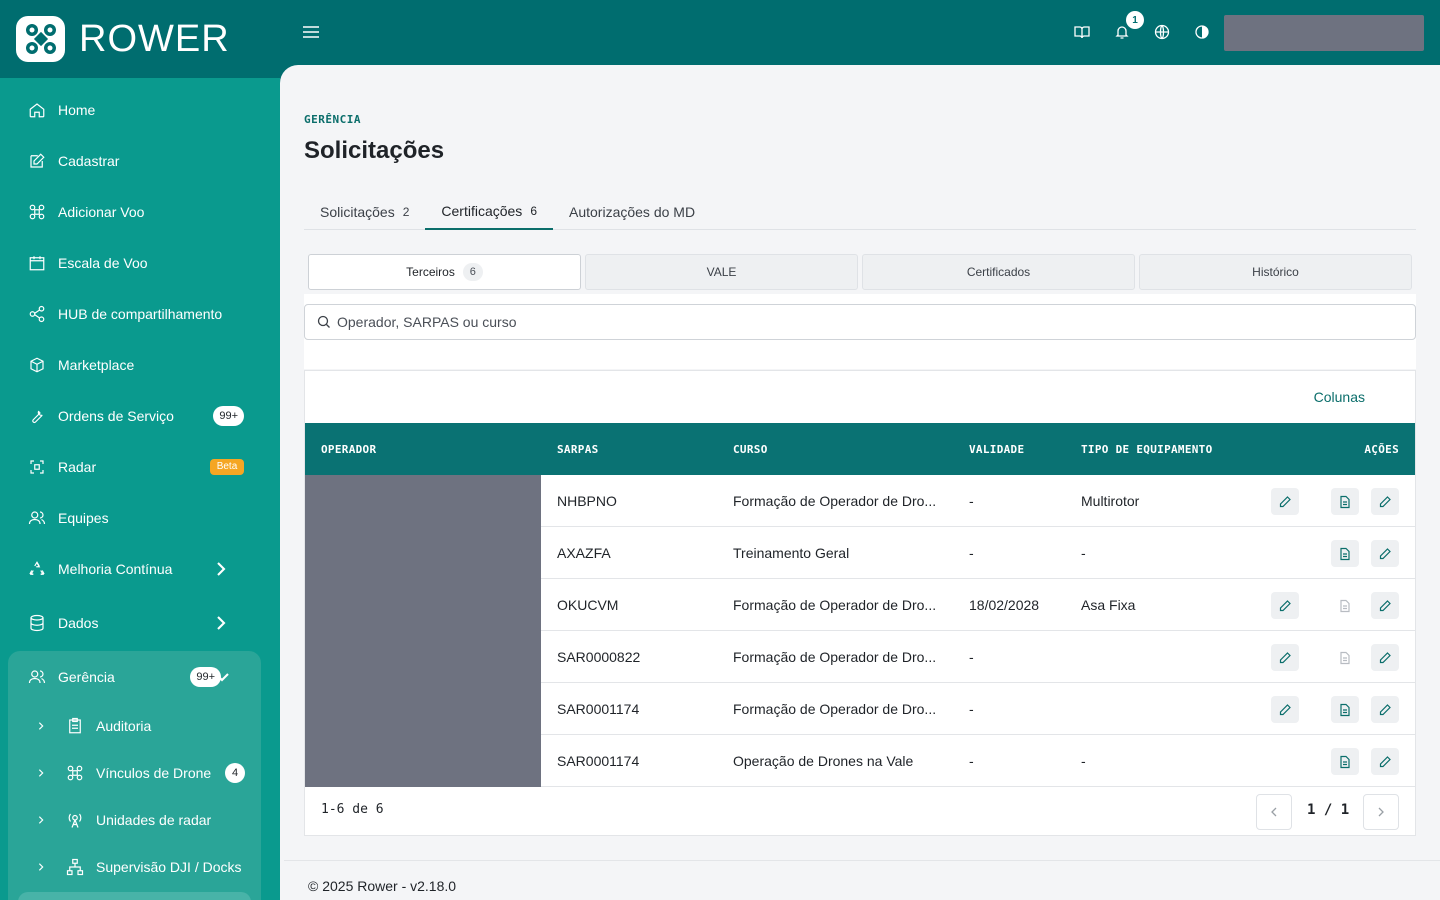 The image size is (1440, 900). Describe the element at coordinates (1162, 32) in the screenshot. I see `globe-icon` at that location.